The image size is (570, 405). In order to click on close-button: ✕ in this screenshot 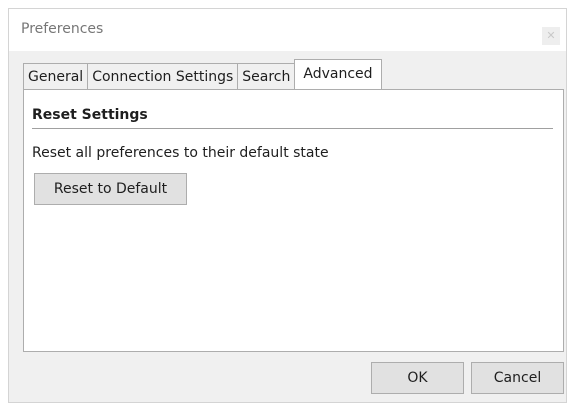, I will do `click(551, 36)`.